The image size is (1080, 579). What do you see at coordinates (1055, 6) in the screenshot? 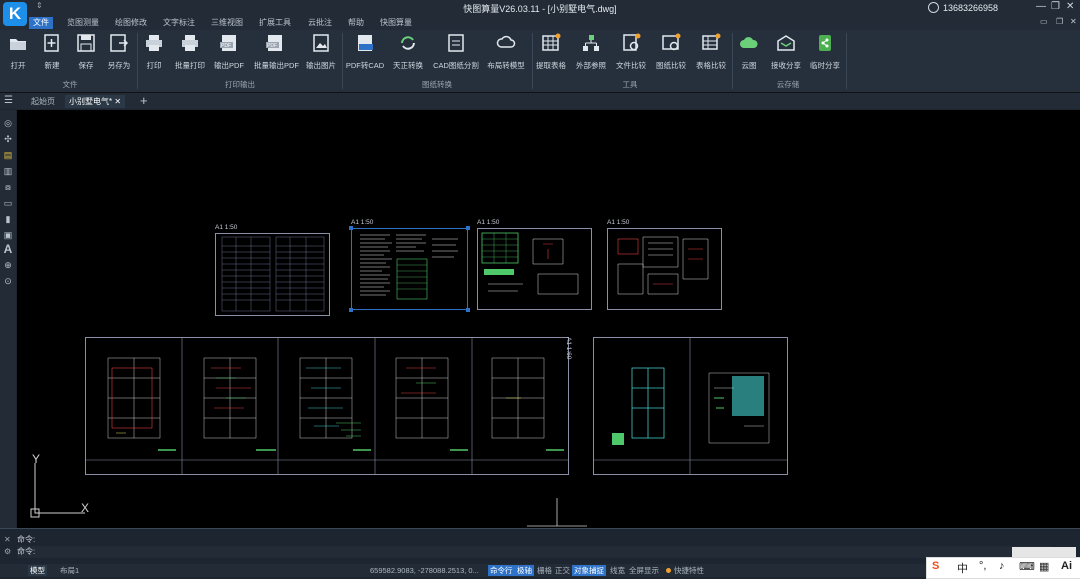
I see `restore-icon: ❐` at bounding box center [1055, 6].